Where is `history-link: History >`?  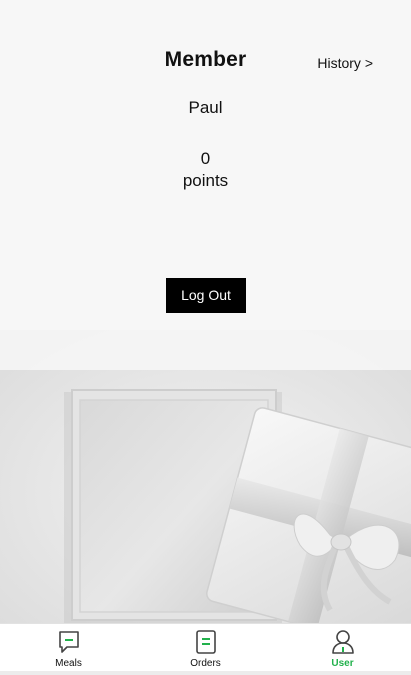 history-link: History > is located at coordinates (345, 63).